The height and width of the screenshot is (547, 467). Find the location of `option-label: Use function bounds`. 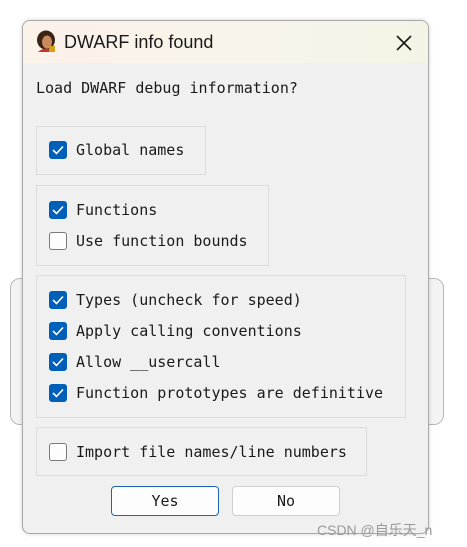

option-label: Use function bounds is located at coordinates (162, 241).